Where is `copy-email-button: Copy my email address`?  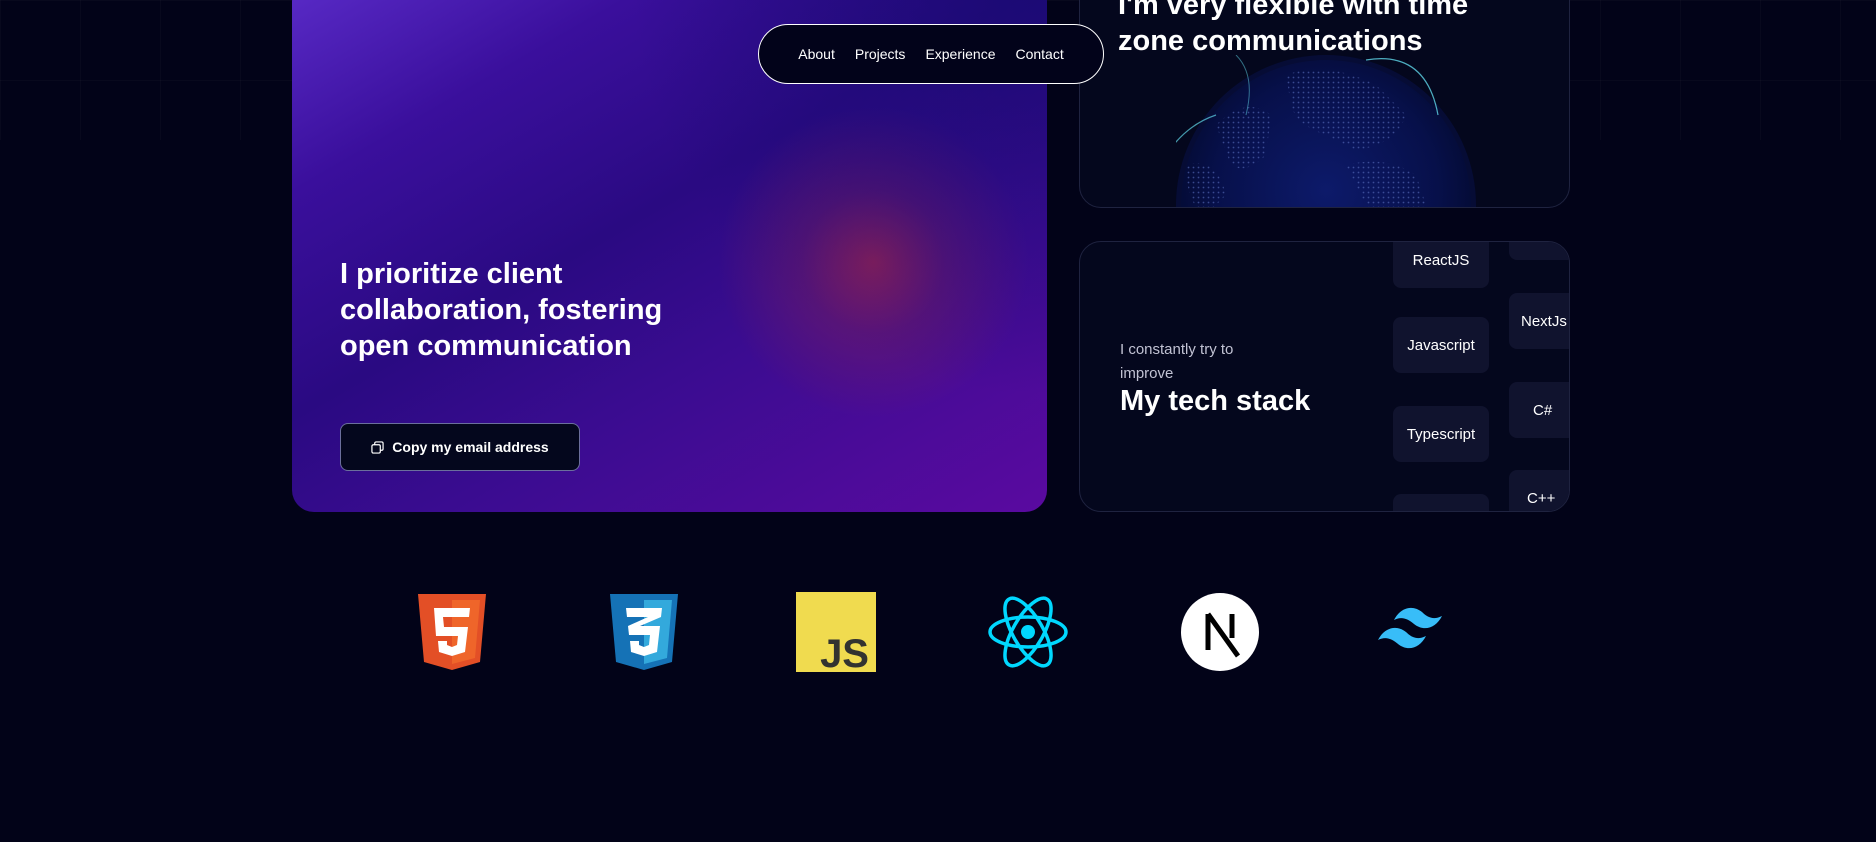
copy-email-button: Copy my email address is located at coordinates (460, 447).